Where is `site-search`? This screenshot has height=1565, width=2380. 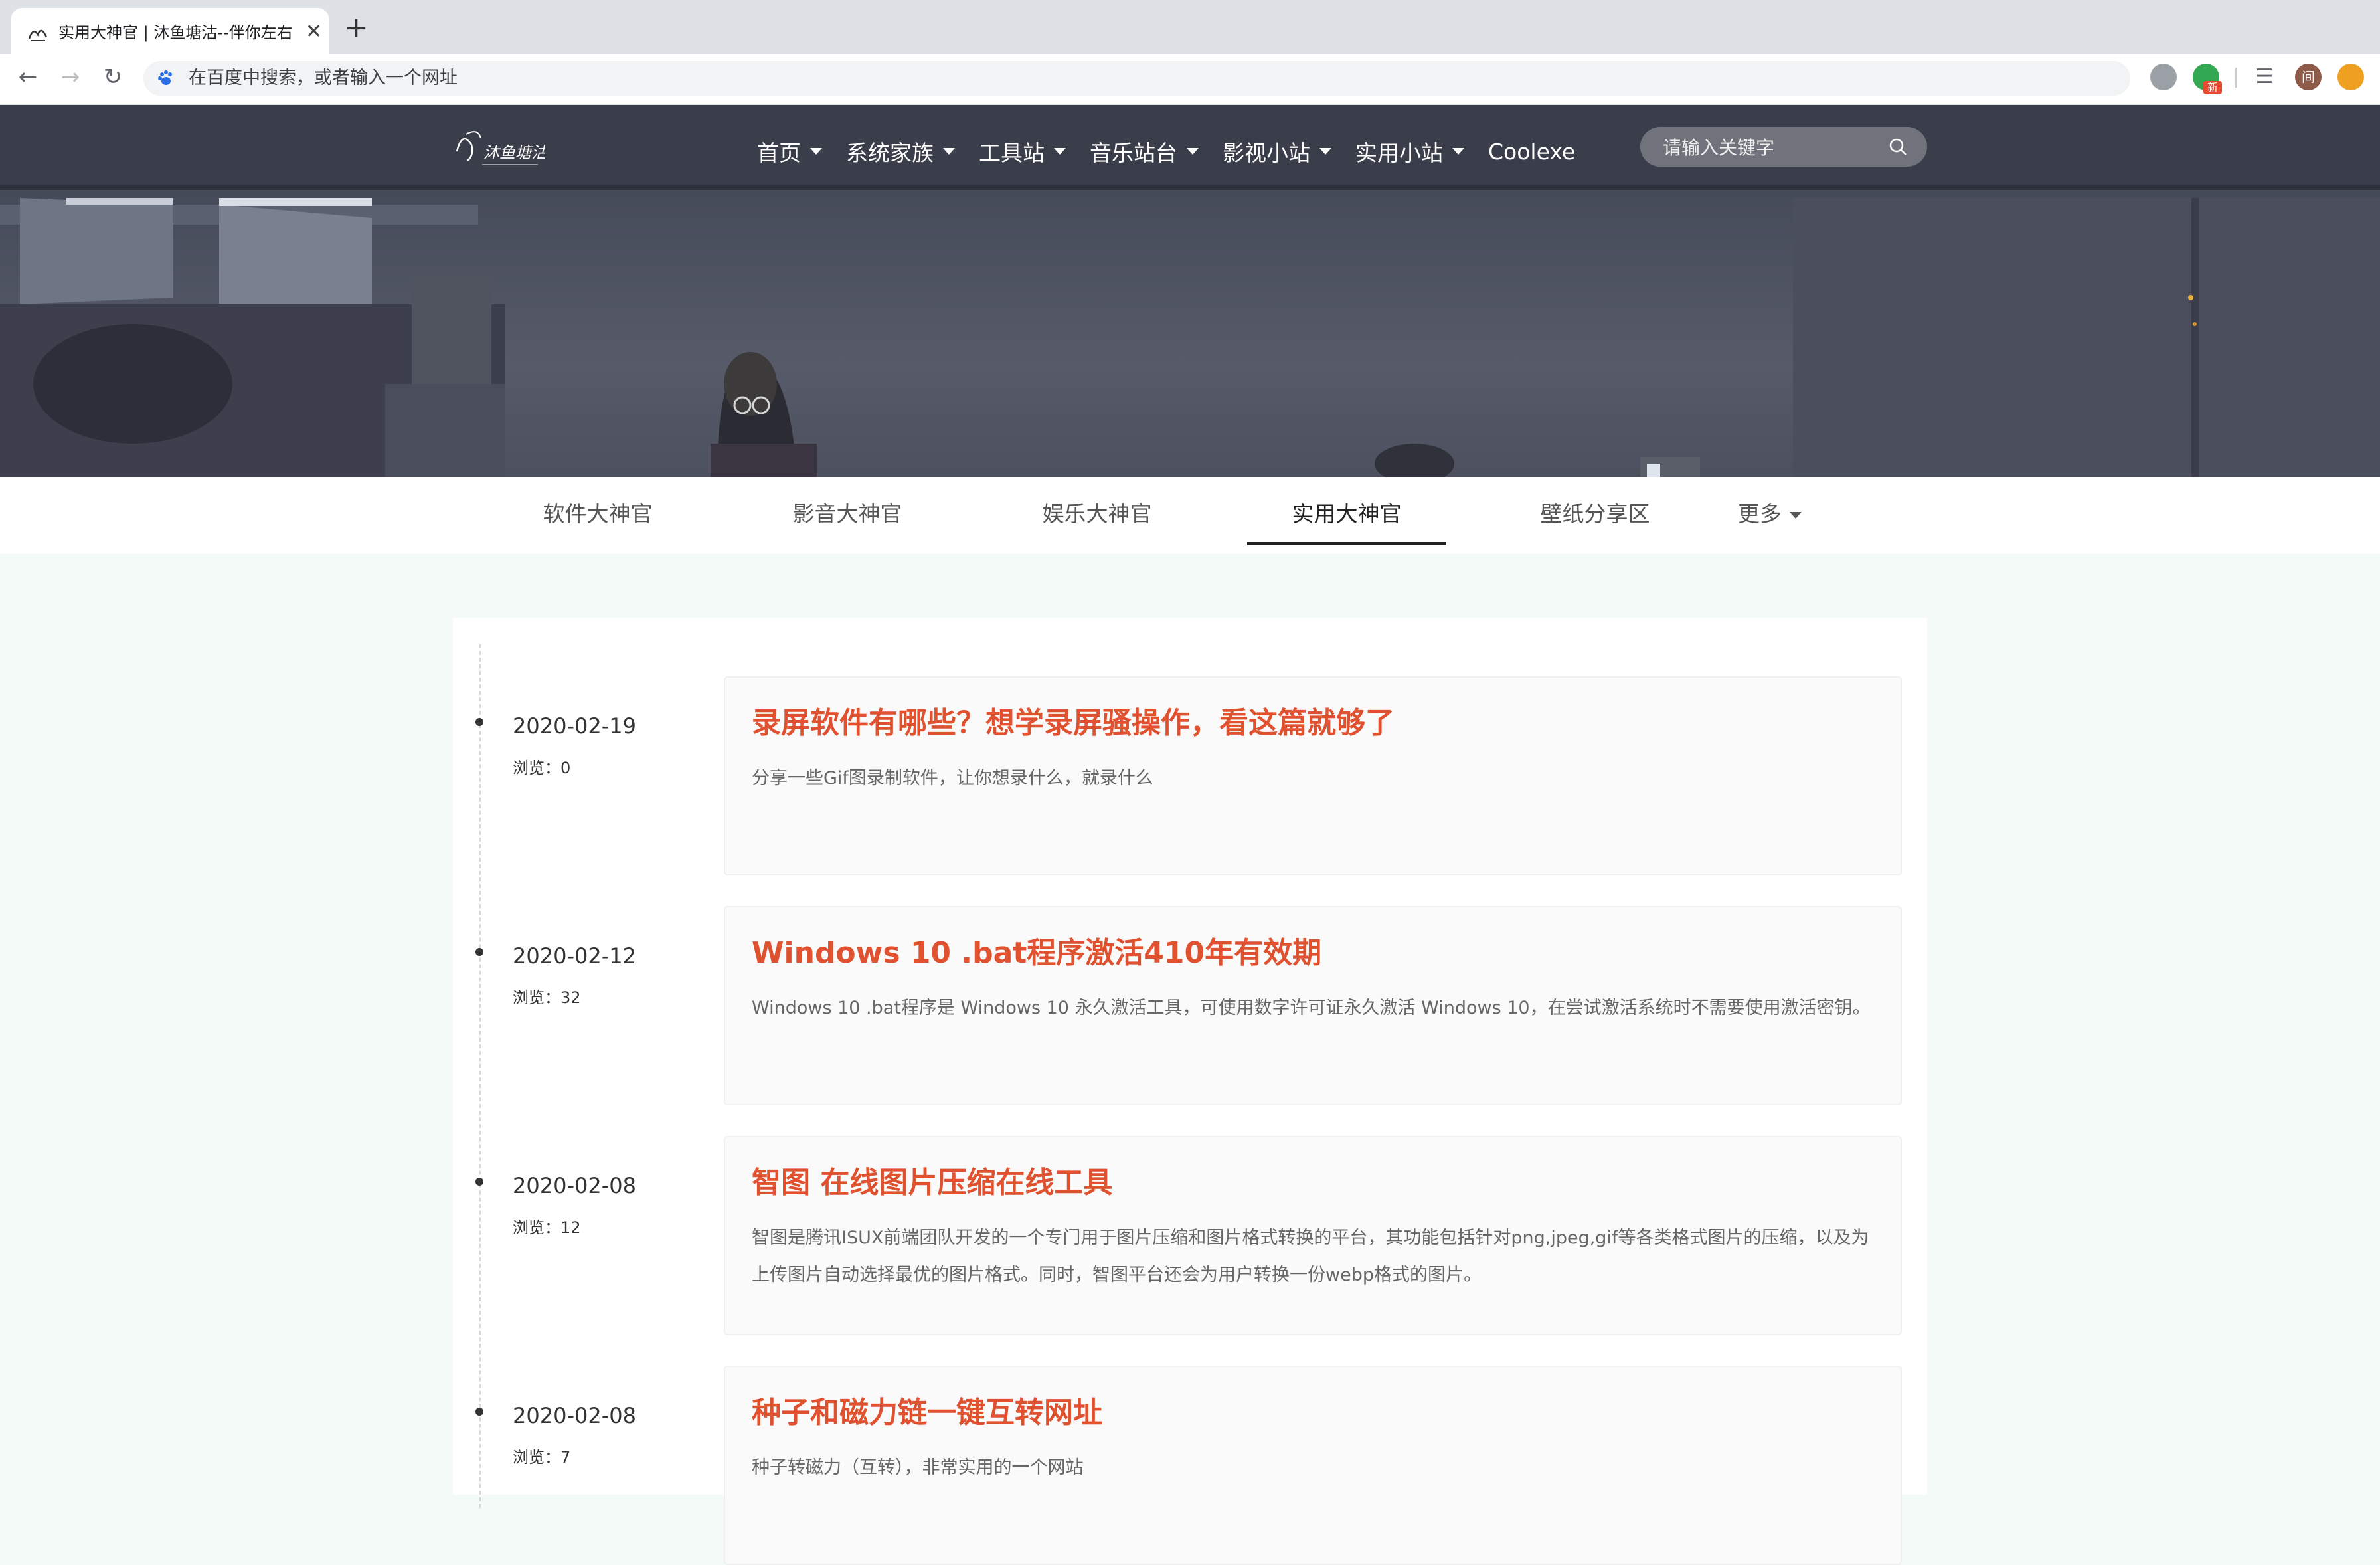
site-search is located at coordinates (1783, 147).